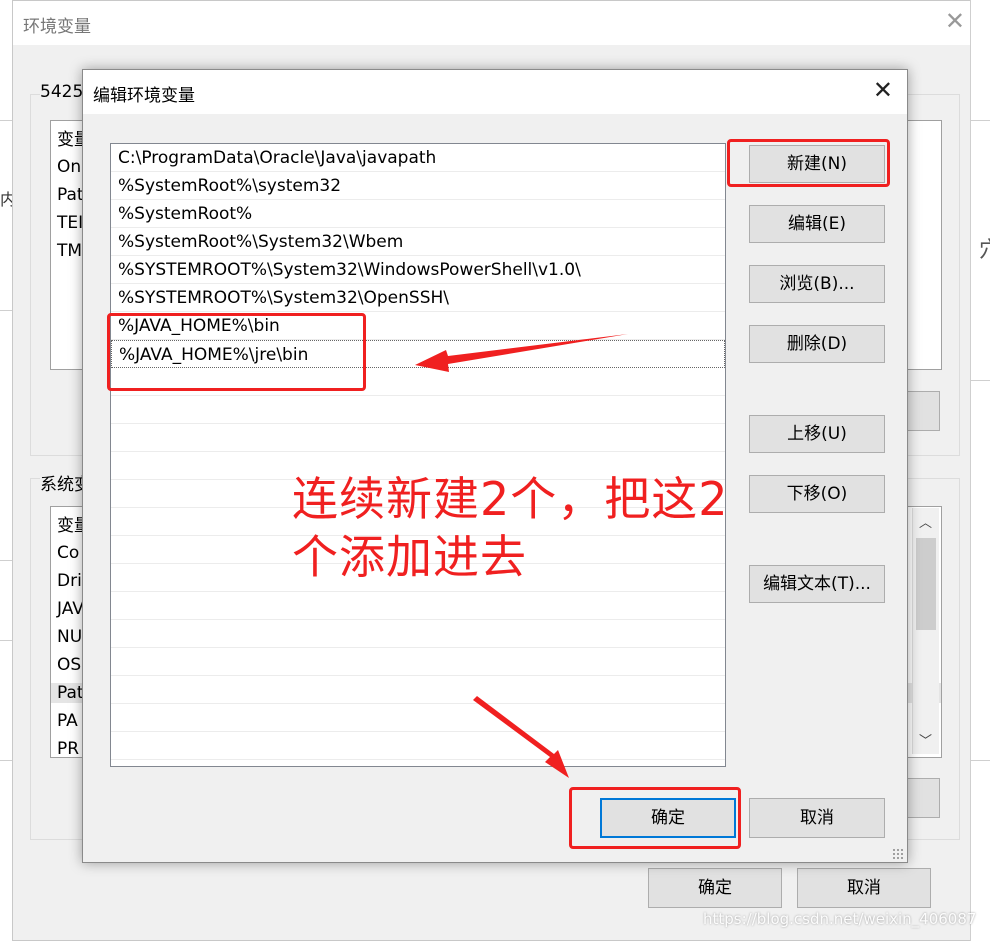 The image size is (990, 941). I want to click on annotation-line-1: 连续新建2个，把这2, so click(510, 499).